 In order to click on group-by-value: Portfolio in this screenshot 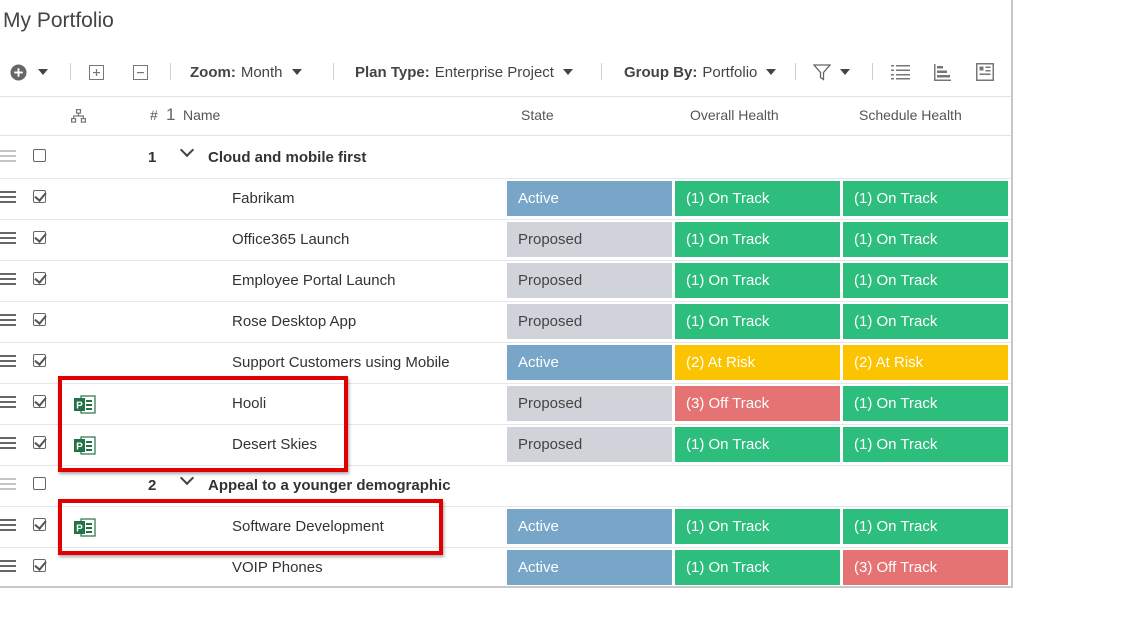, I will do `click(730, 72)`.